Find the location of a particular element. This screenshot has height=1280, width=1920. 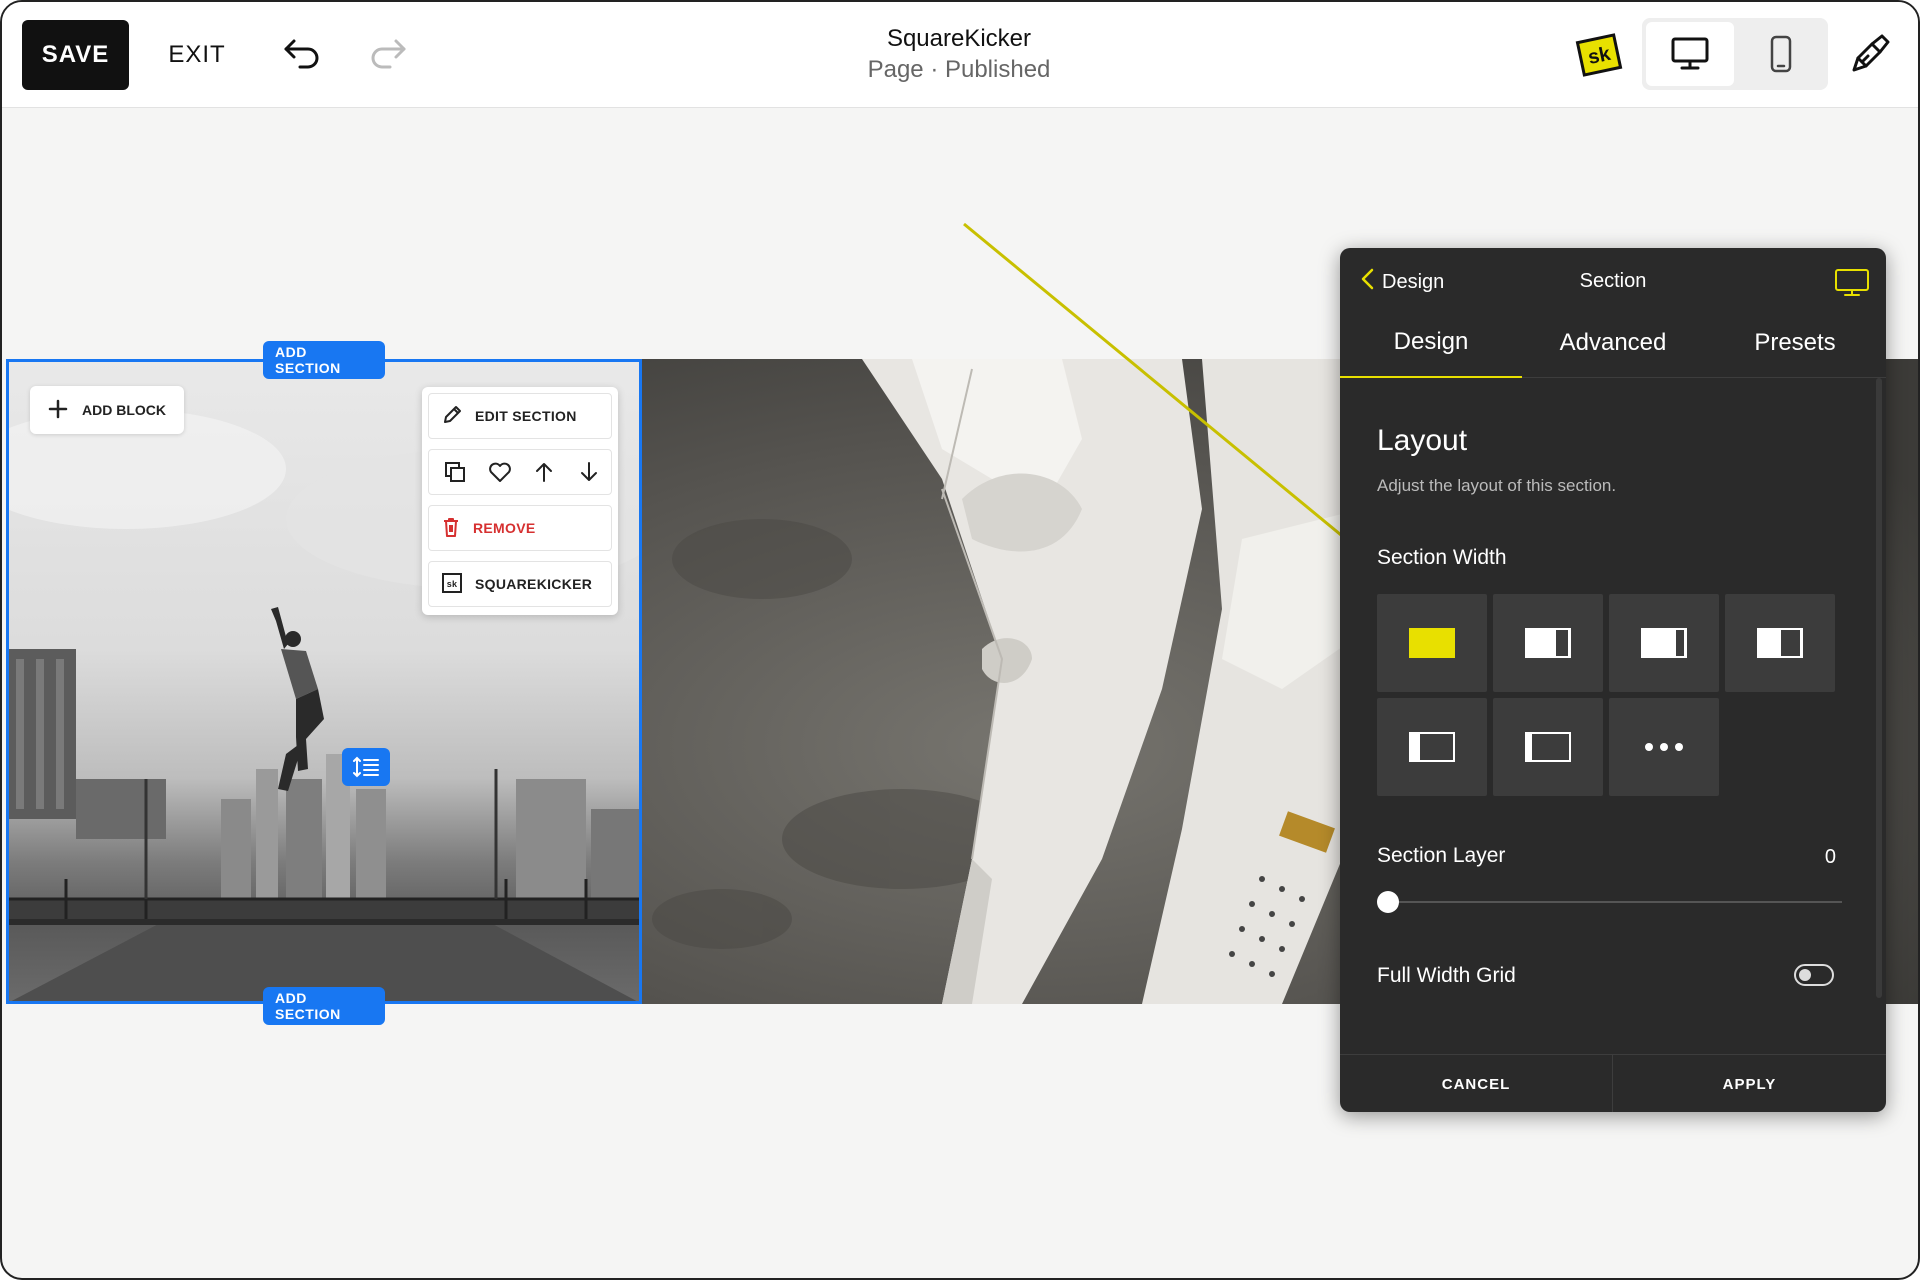

desktop-breakpoint-icon is located at coordinates (1852, 283).